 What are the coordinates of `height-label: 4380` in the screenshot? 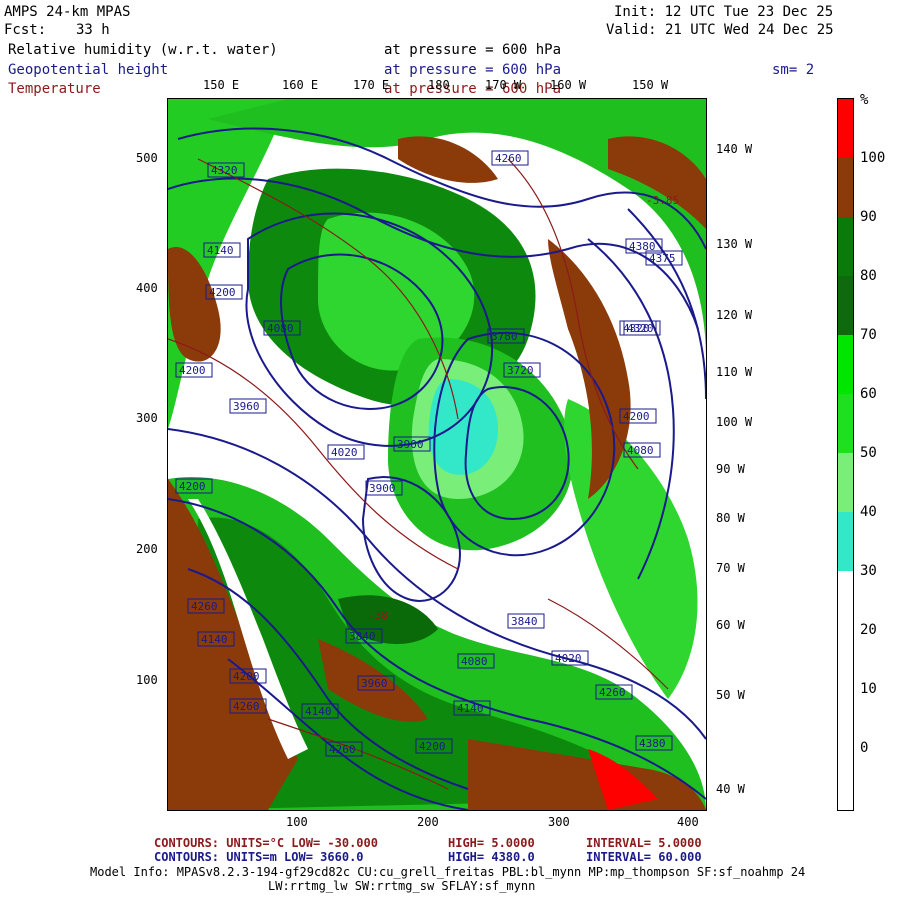 It's located at (652, 743).